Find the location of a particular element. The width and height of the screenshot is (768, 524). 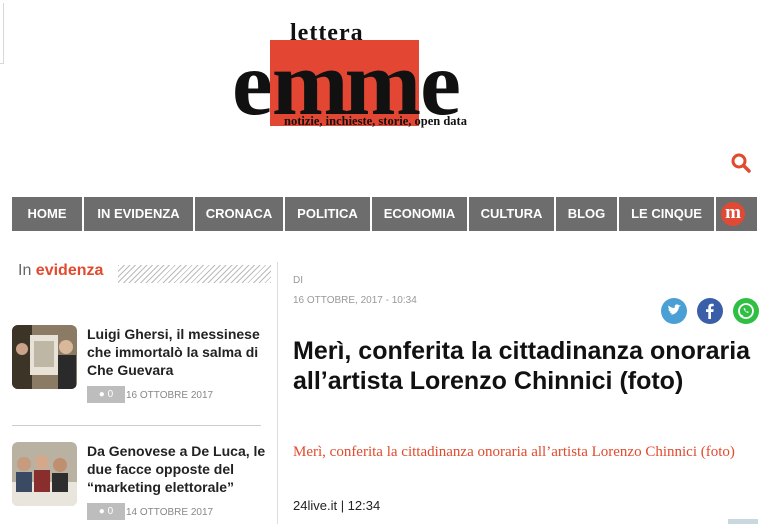

column-divider is located at coordinates (277, 393).